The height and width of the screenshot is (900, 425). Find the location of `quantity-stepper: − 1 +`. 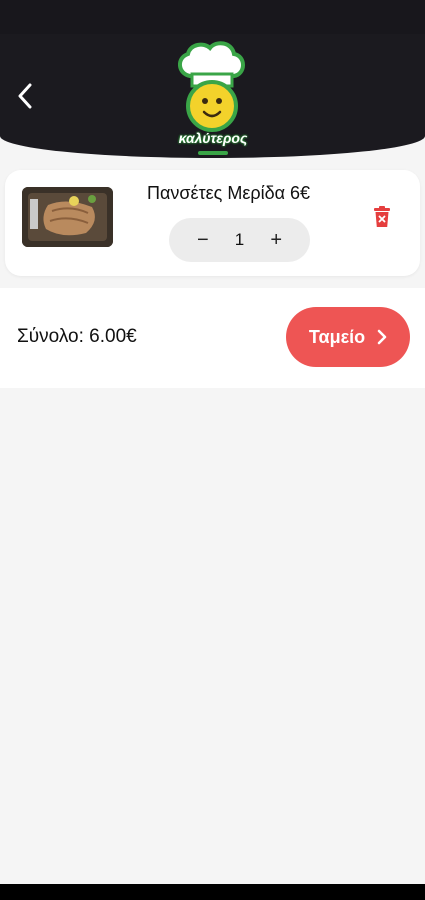

quantity-stepper: − 1 + is located at coordinates (239, 240).